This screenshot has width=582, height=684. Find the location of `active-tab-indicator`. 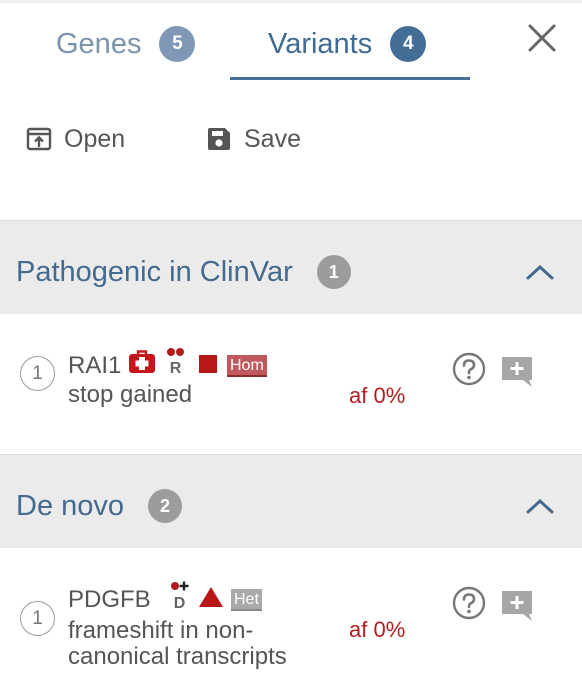

active-tab-indicator is located at coordinates (350, 78).